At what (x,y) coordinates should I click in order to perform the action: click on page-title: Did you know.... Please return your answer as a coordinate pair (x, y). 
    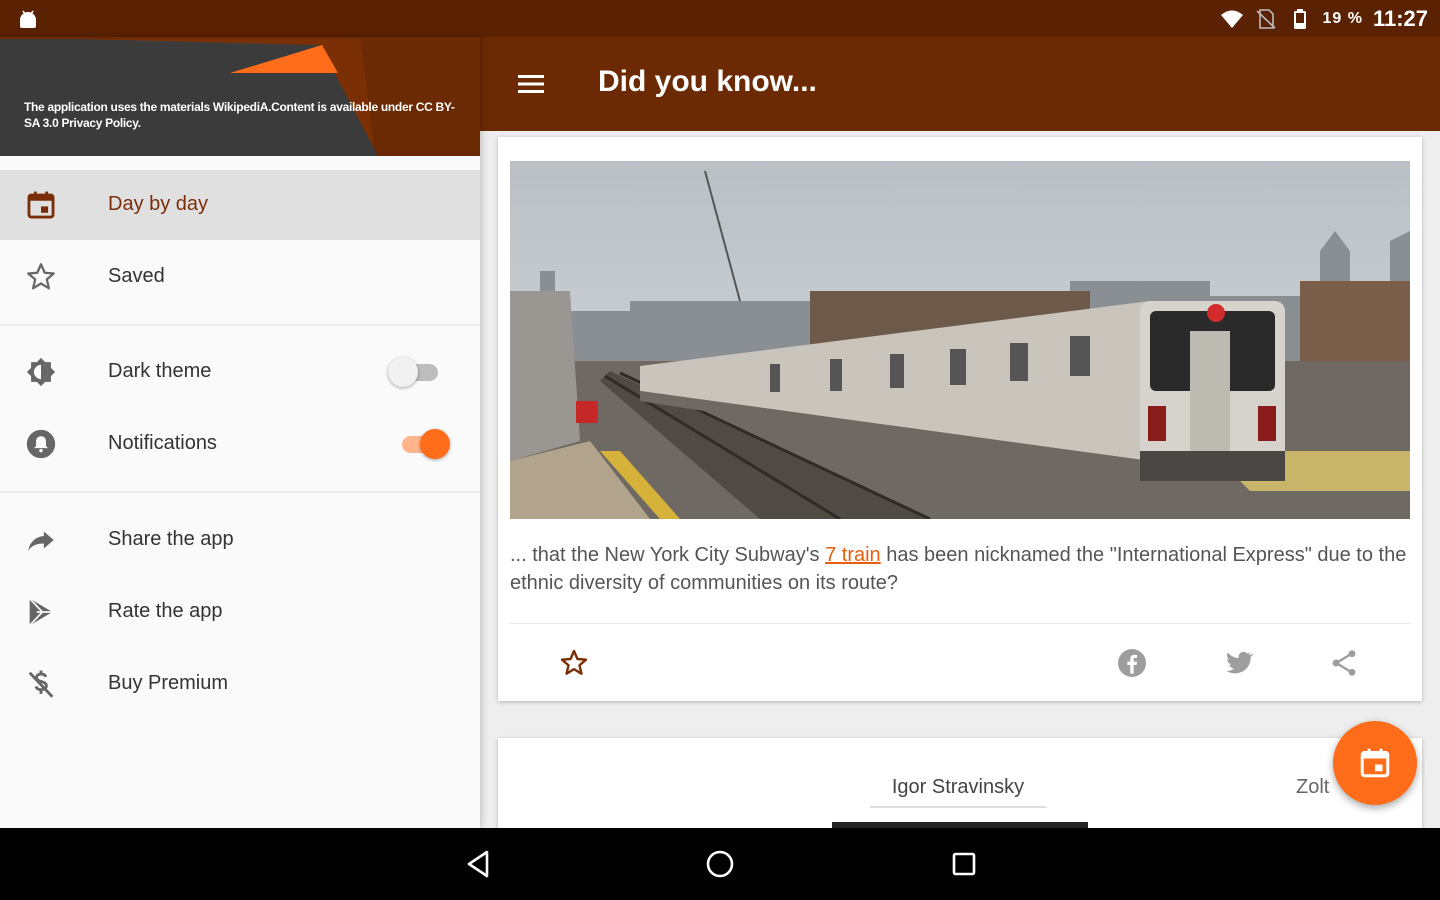
    Looking at the image, I should click on (707, 81).